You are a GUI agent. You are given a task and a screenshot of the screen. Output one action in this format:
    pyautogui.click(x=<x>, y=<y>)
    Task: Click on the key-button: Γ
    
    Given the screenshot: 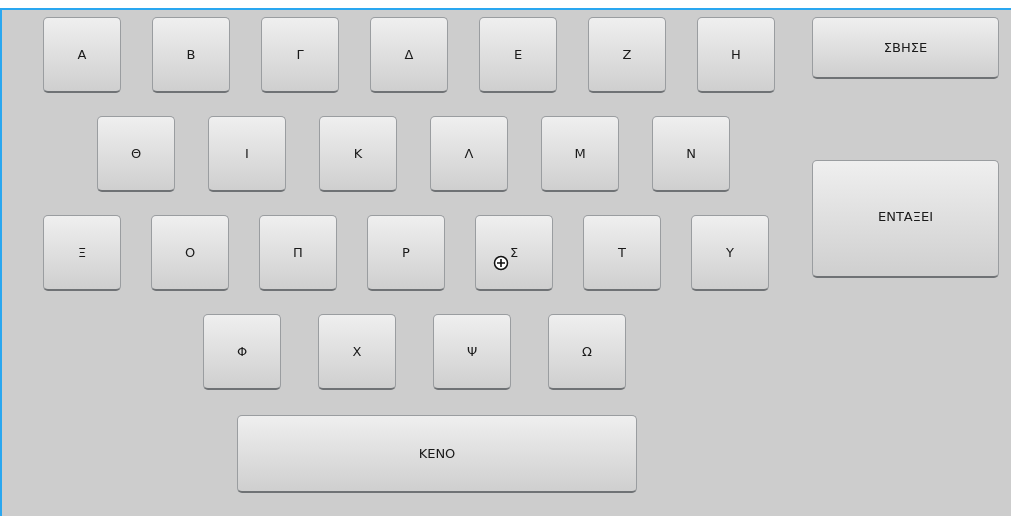 What is the action you would take?
    pyautogui.click(x=300, y=55)
    